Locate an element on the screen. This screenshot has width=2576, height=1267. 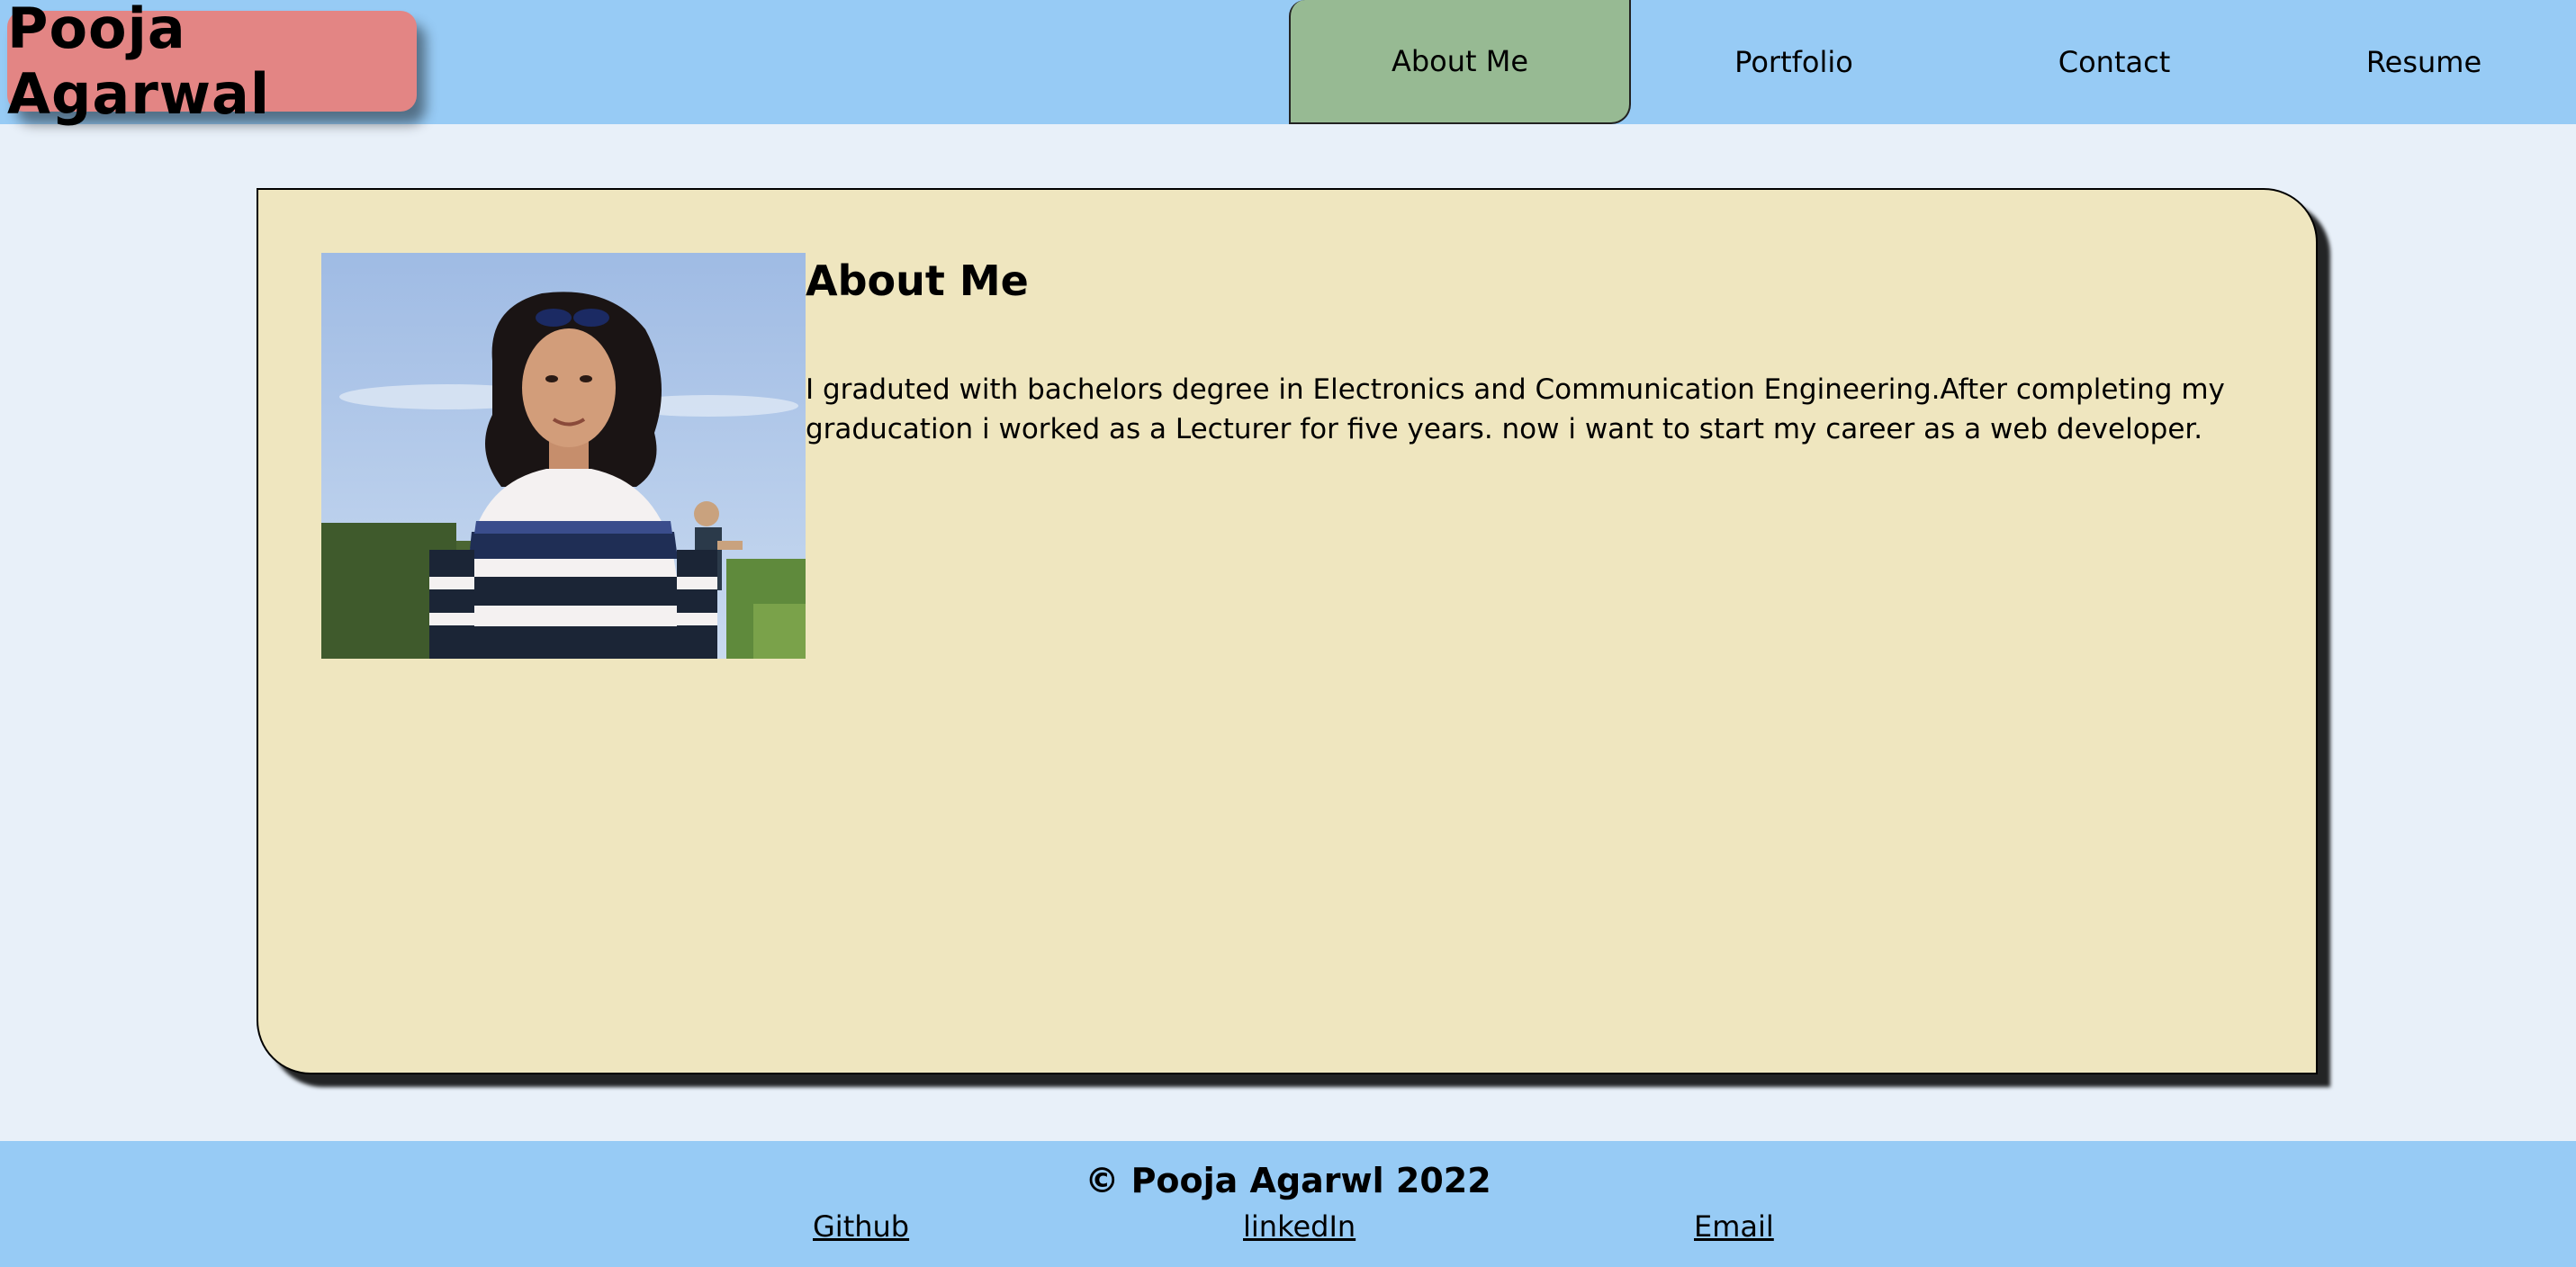
footer-link-email: Email is located at coordinates (1734, 1227).